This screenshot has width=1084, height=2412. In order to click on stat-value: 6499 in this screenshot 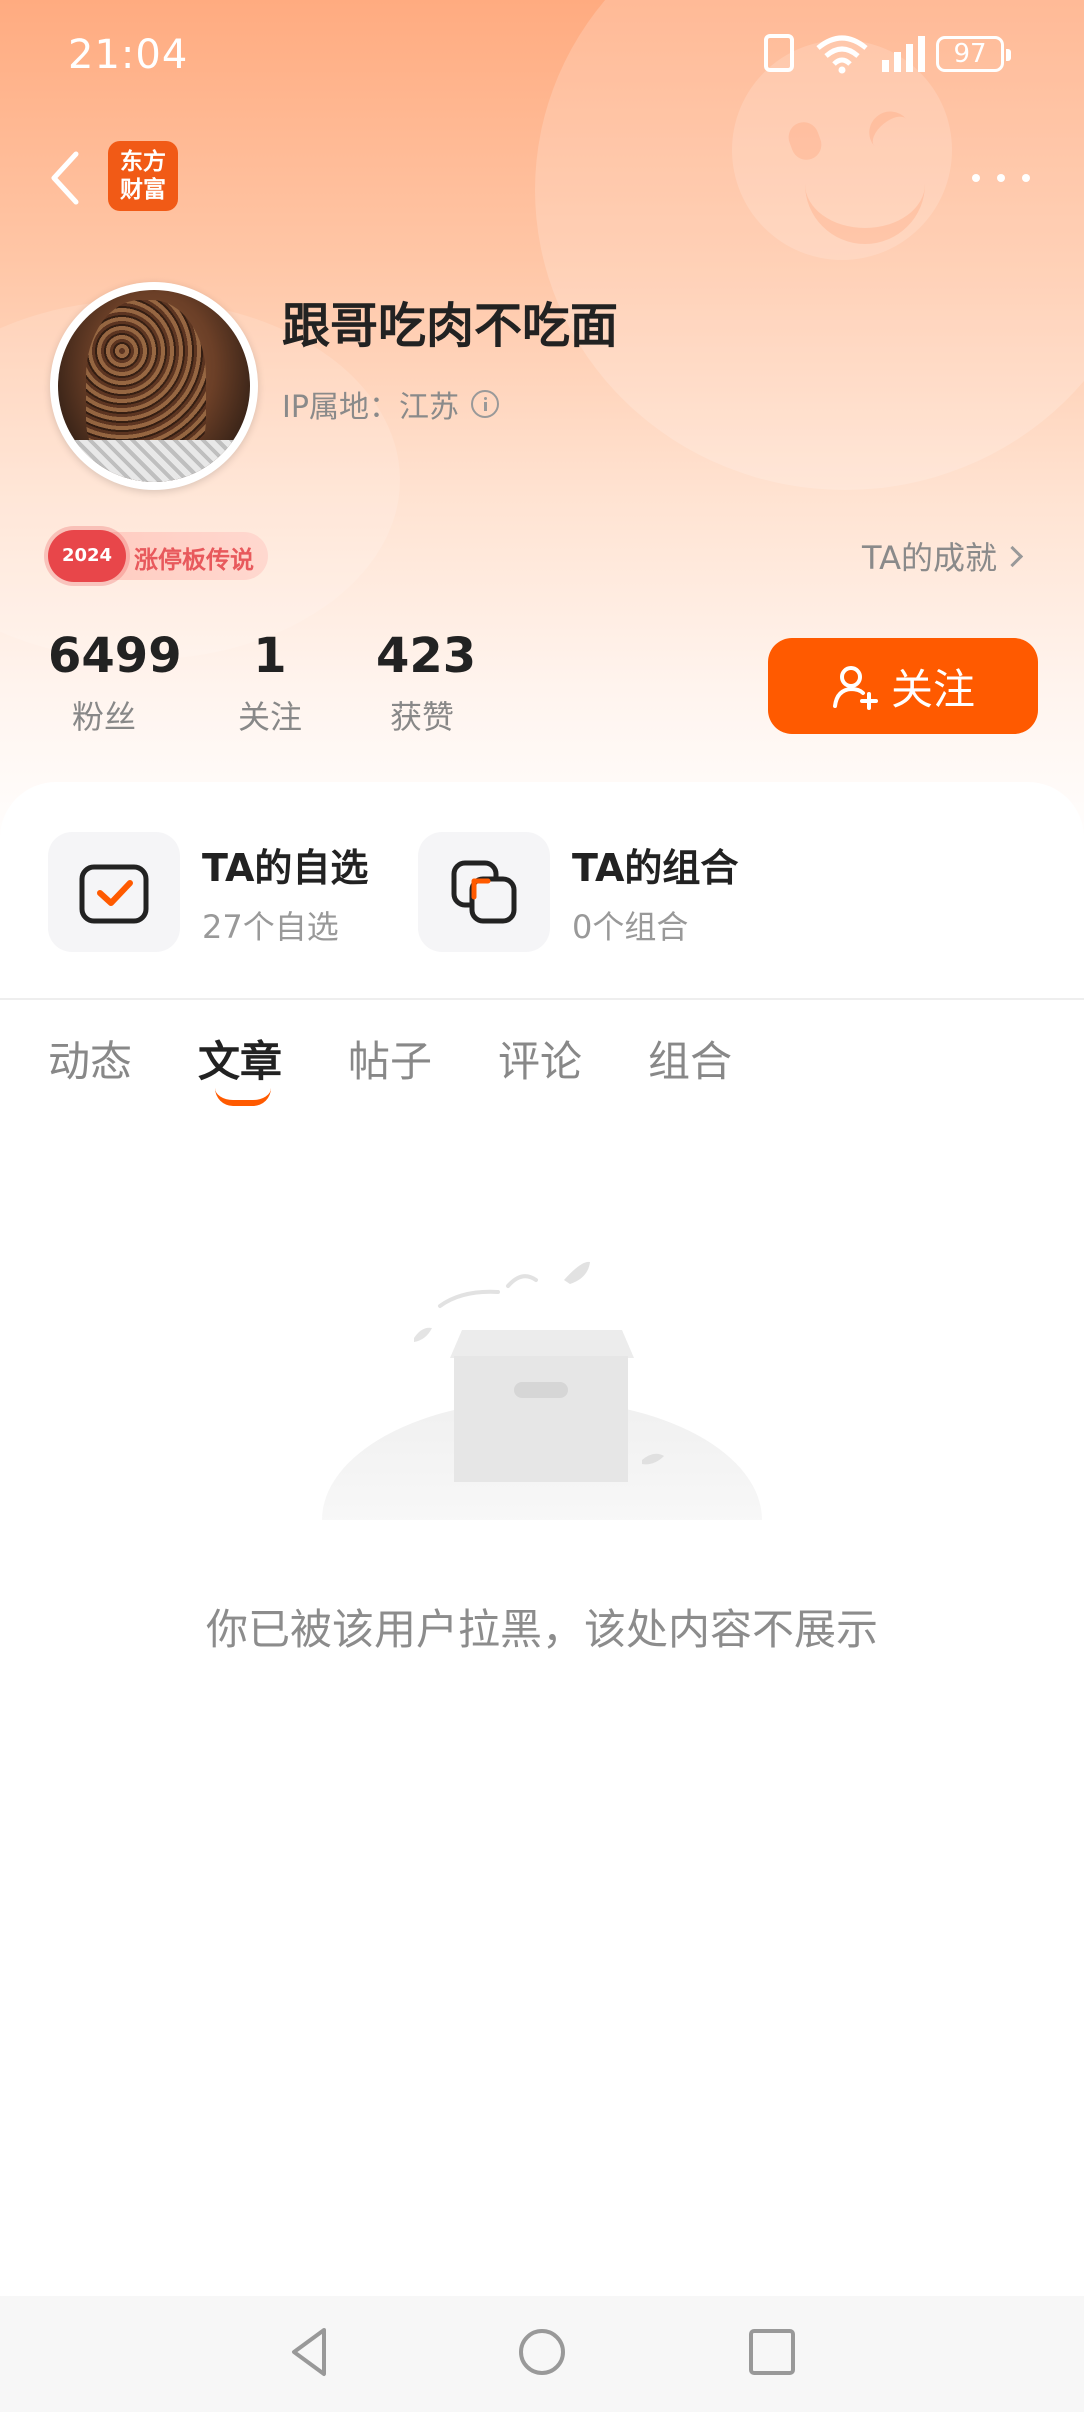, I will do `click(115, 656)`.